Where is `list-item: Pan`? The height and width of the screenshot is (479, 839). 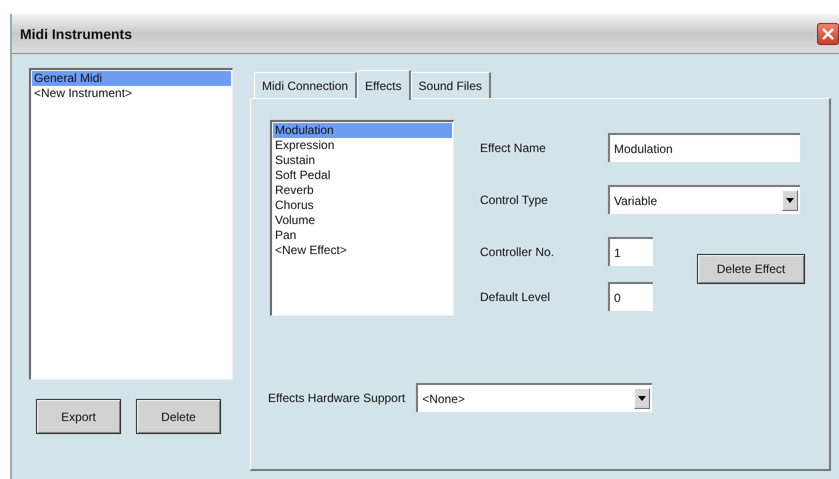
list-item: Pan is located at coordinates (362, 235).